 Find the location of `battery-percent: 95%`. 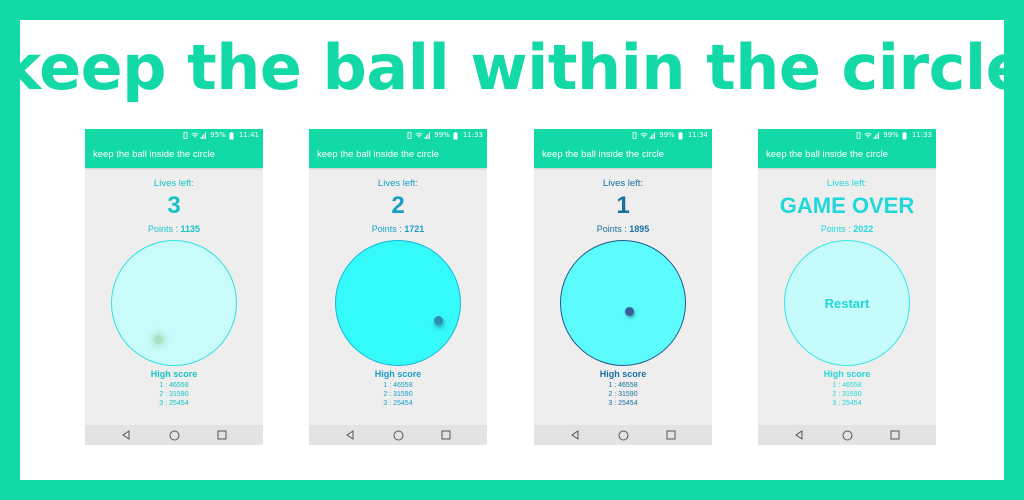

battery-percent: 95% is located at coordinates (218, 135).